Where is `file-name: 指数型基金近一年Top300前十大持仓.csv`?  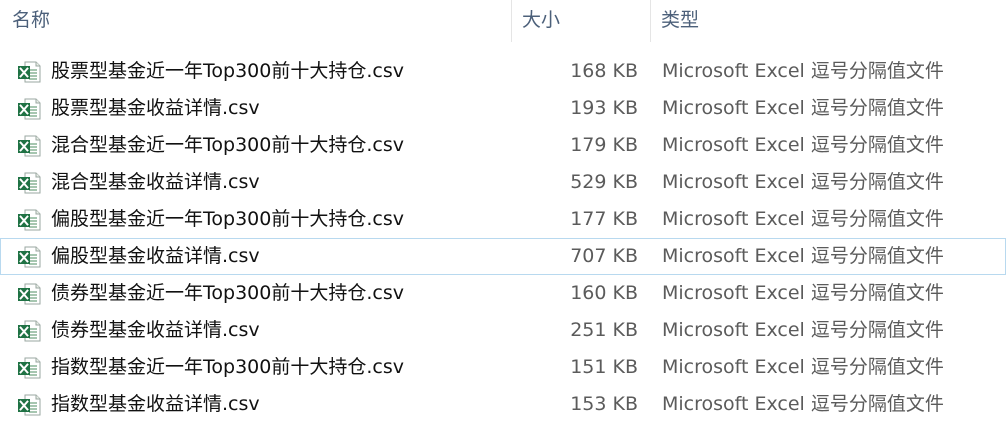 file-name: 指数型基金近一年Top300前十大持仓.csv is located at coordinates (227, 367).